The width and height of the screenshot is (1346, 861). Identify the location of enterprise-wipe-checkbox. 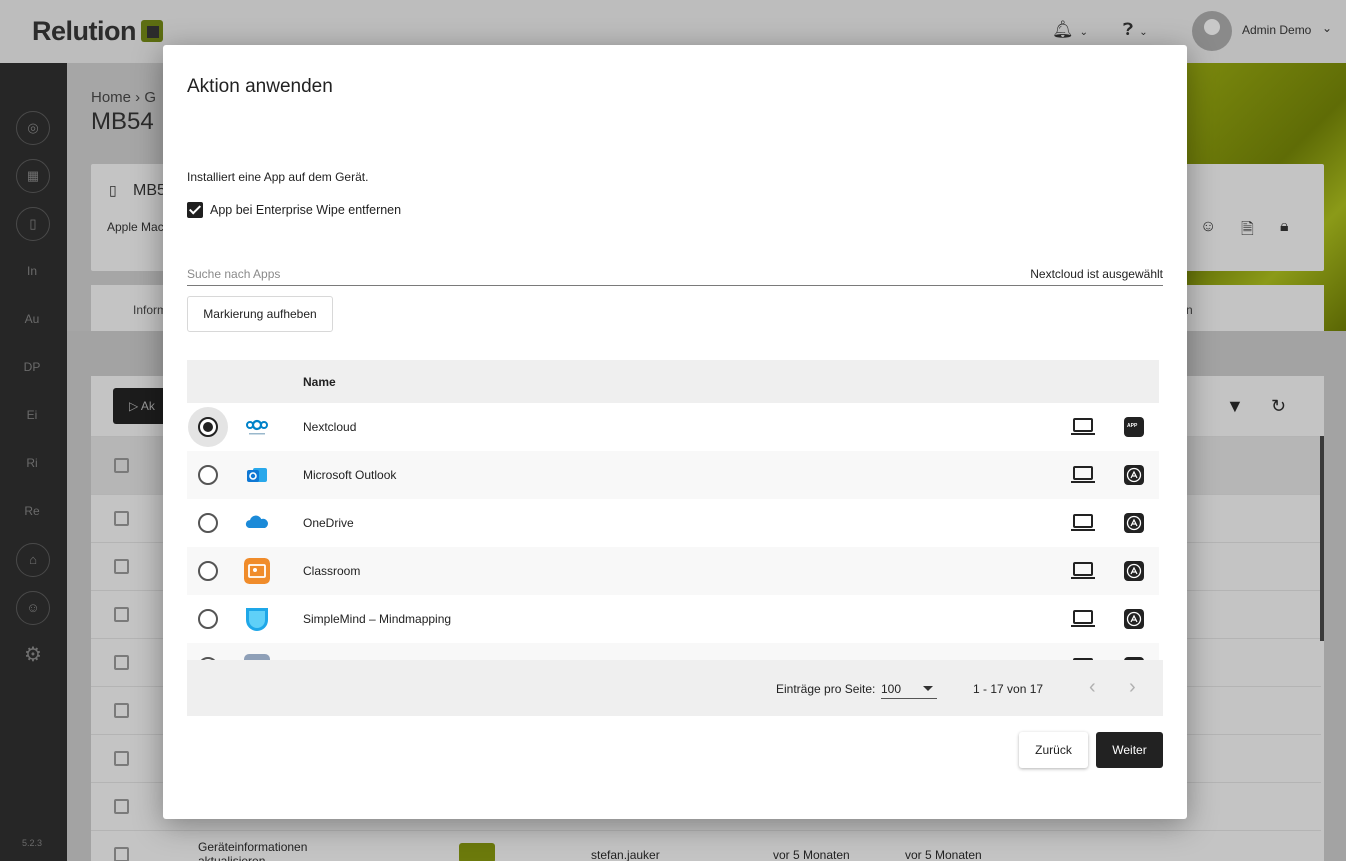
(195, 210).